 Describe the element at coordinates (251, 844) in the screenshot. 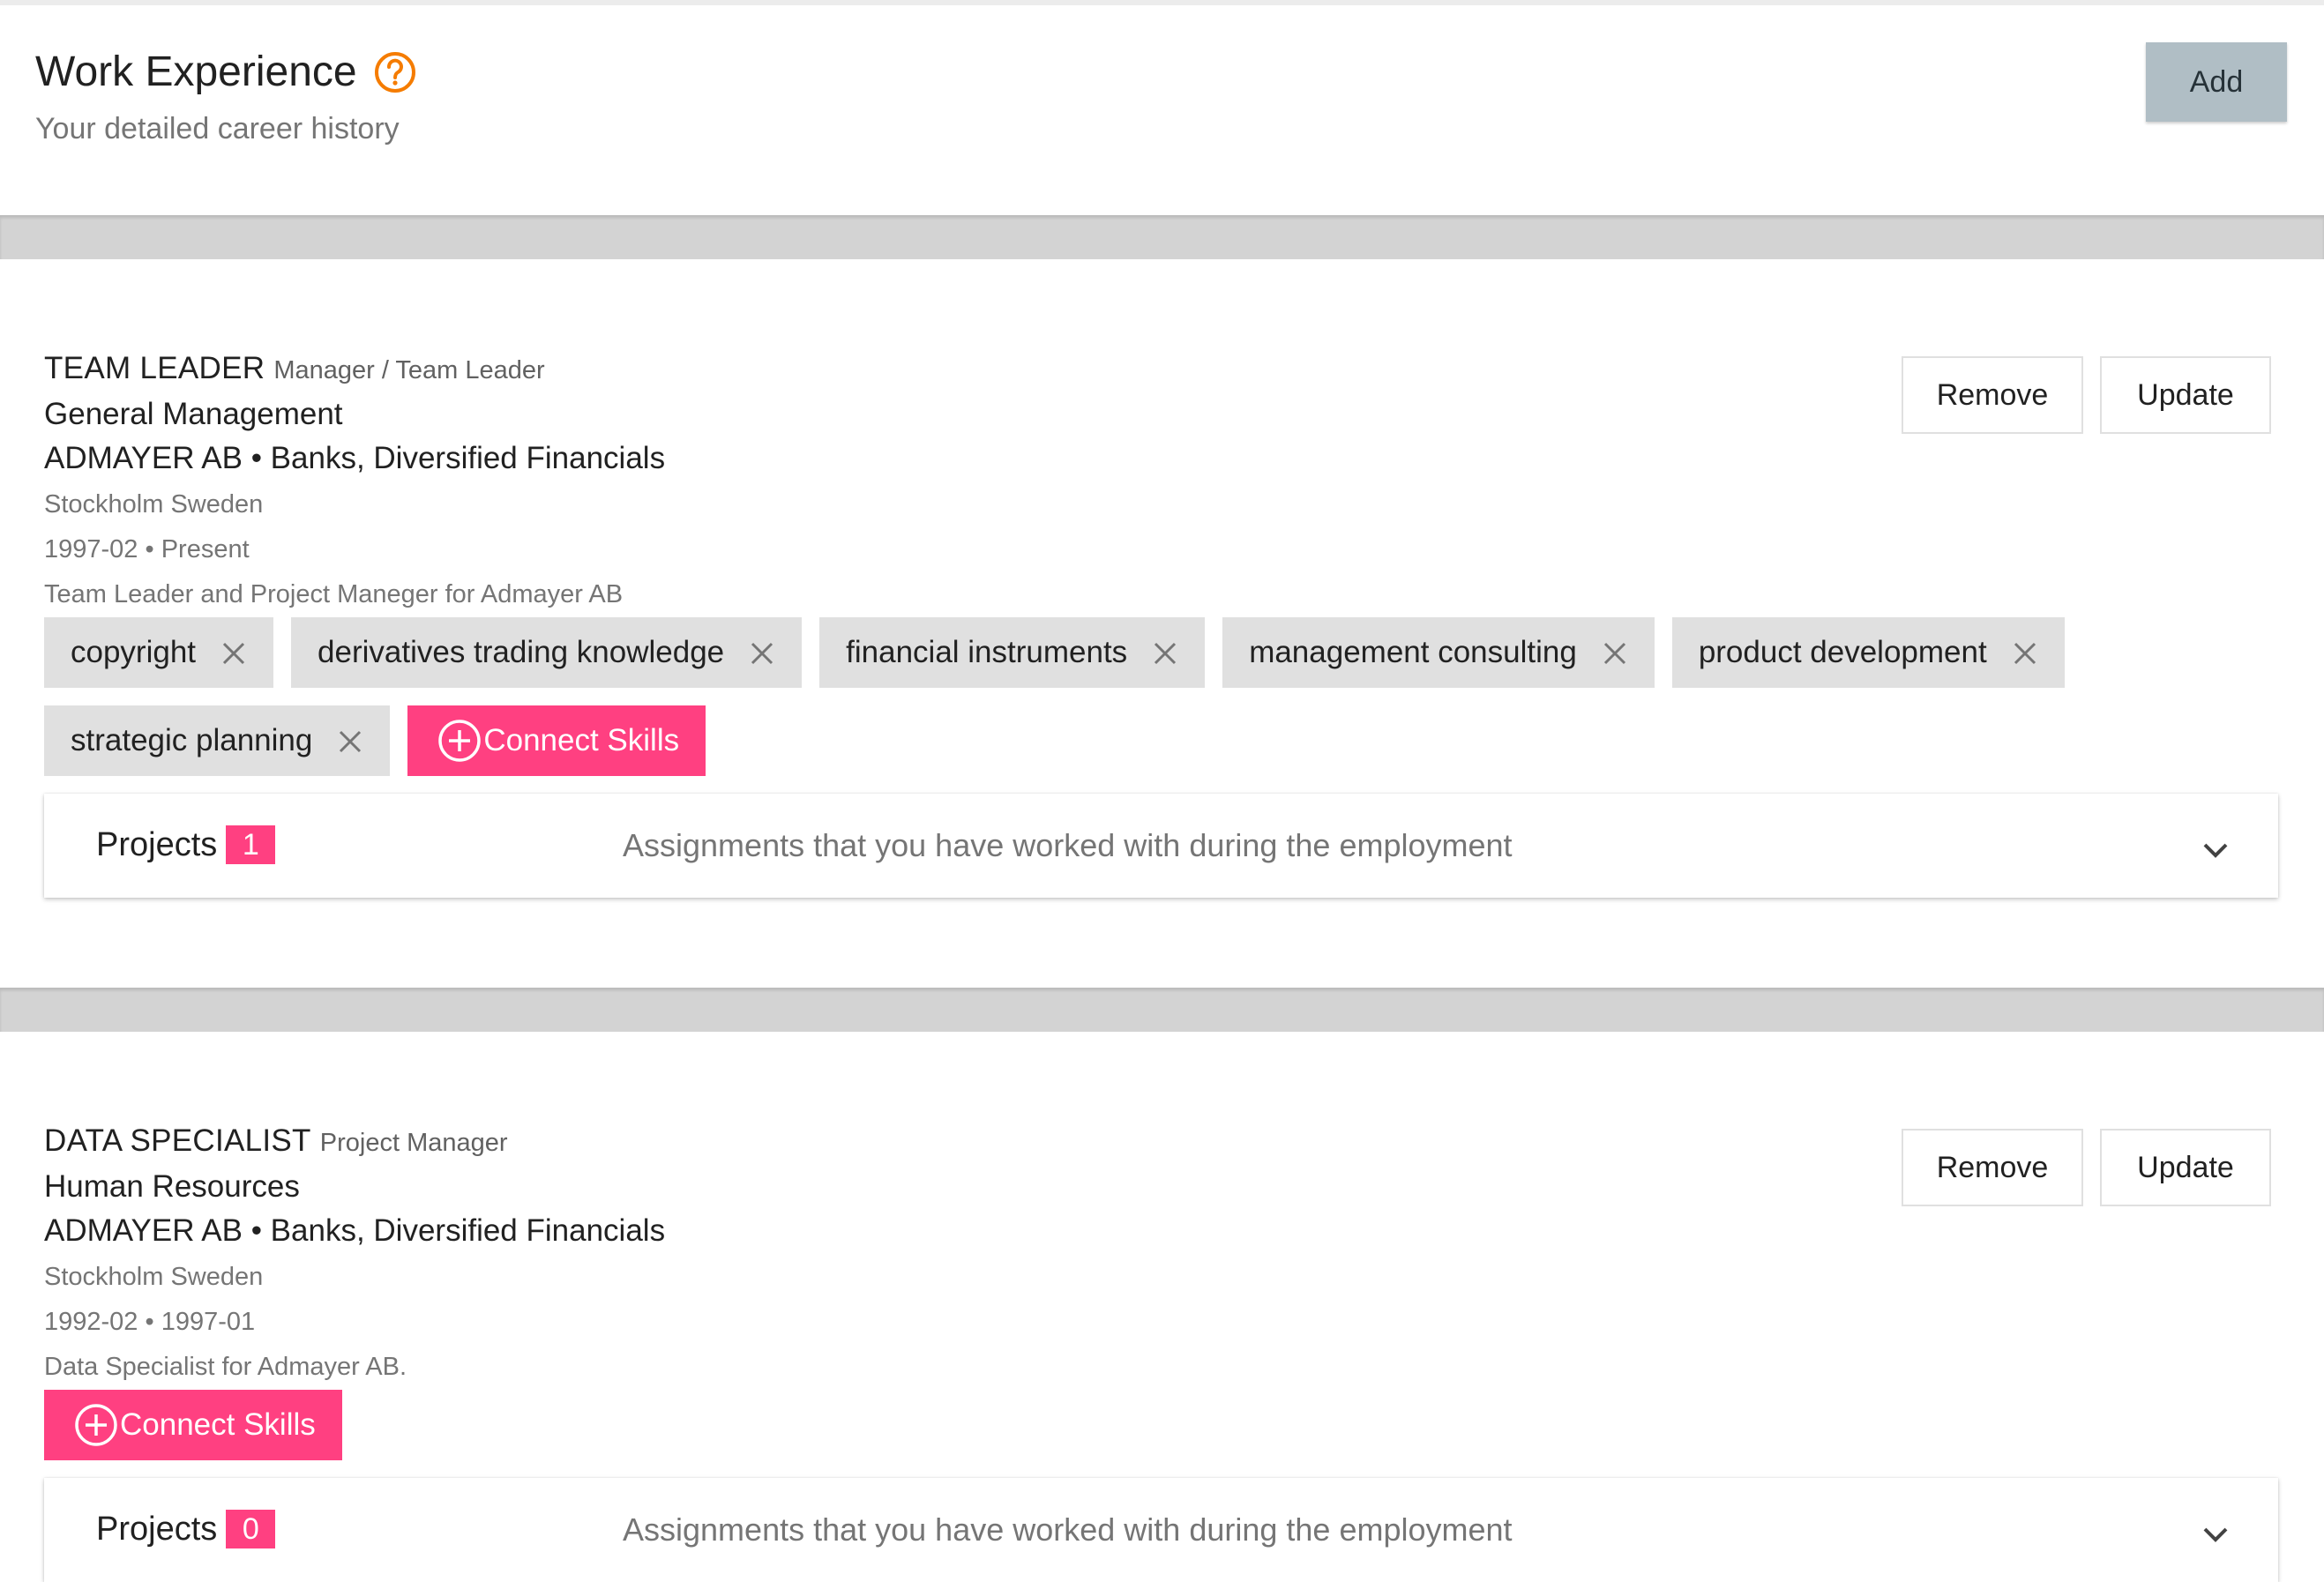

I see `projects-count-badge: 1` at that location.